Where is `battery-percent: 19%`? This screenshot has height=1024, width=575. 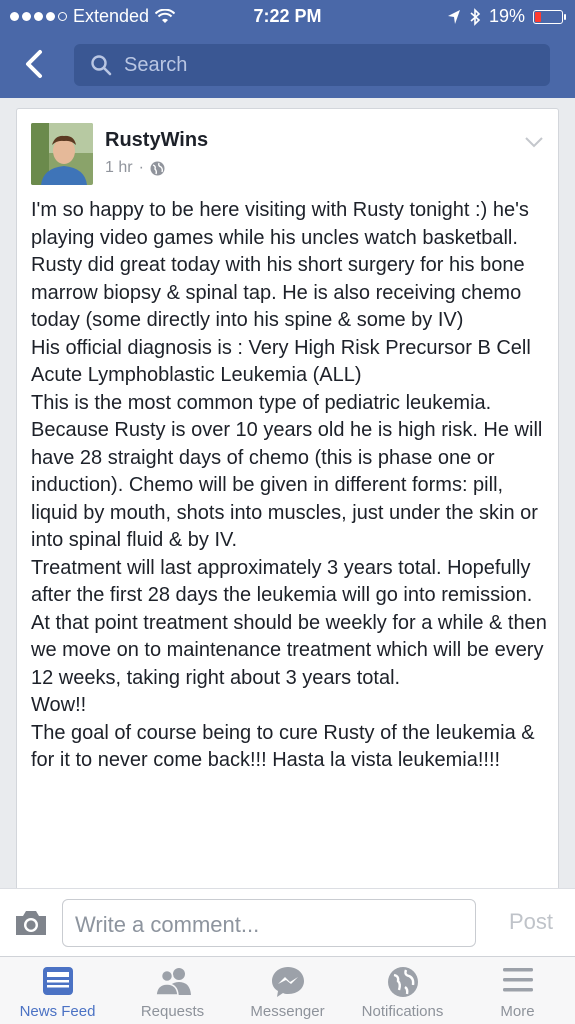
battery-percent: 19% is located at coordinates (506, 16).